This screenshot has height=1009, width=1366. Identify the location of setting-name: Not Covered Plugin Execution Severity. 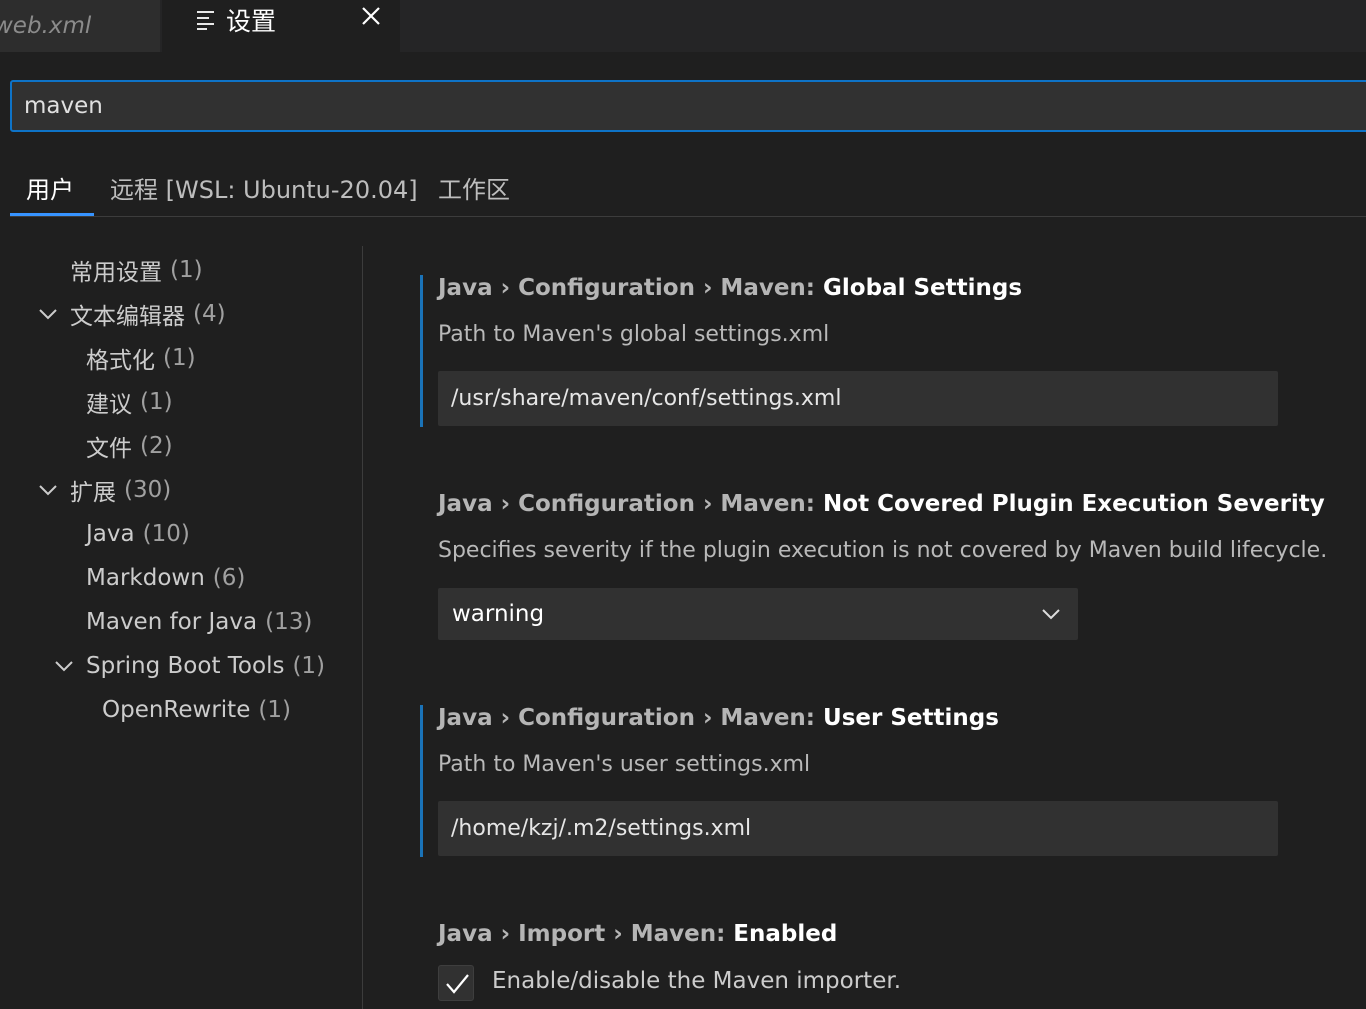
(1074, 504).